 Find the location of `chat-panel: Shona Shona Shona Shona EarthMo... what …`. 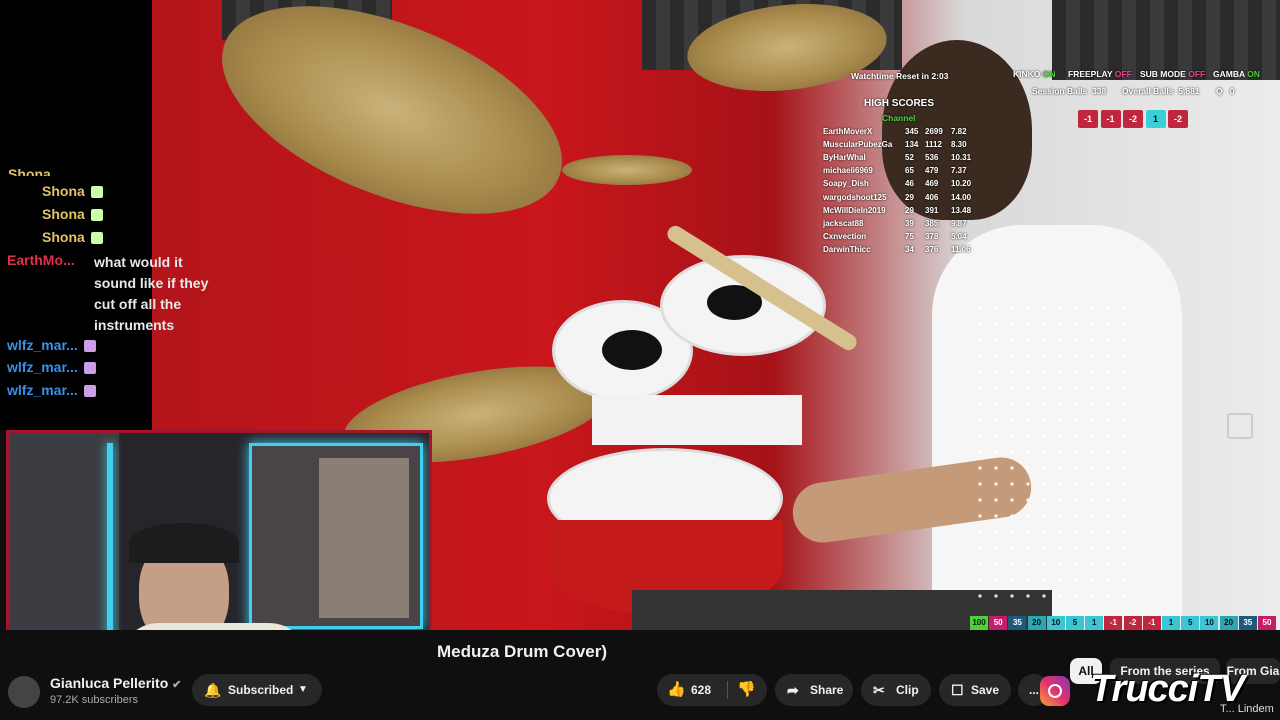

chat-panel: Shona Shona Shona Shona EarthMo... what … is located at coordinates (104, 215).